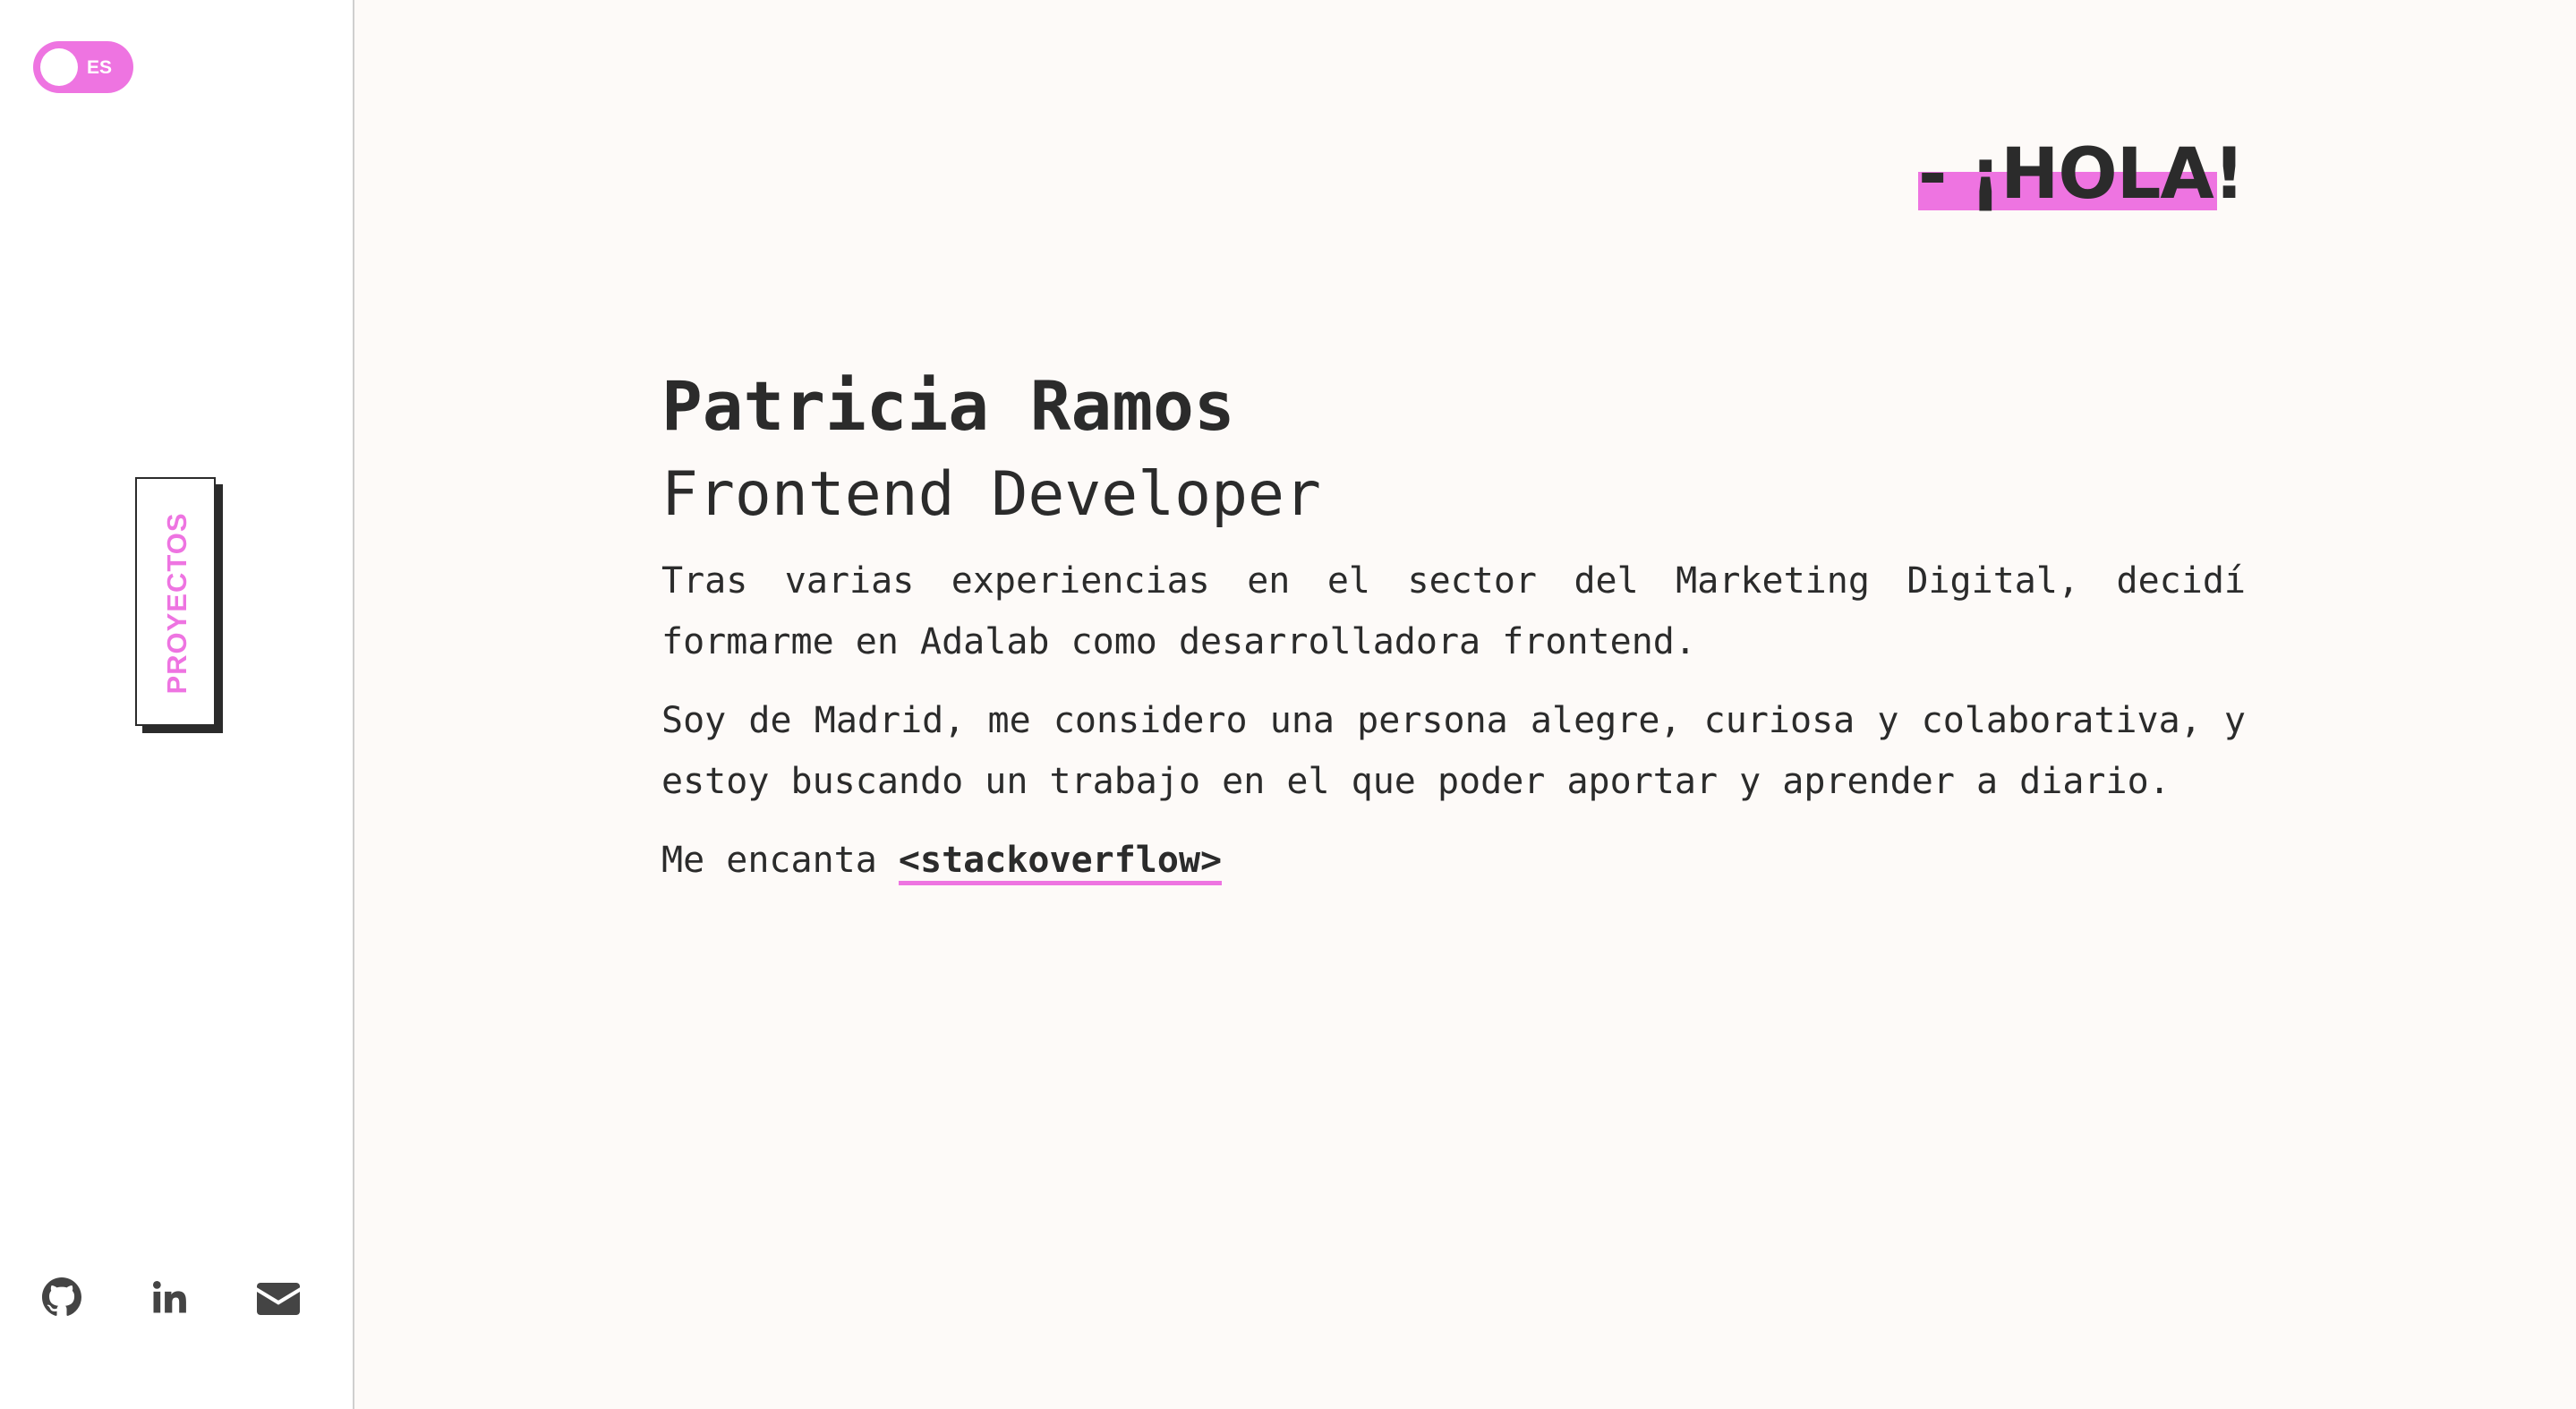 The height and width of the screenshot is (1409, 2576). I want to click on toggle-knob, so click(59, 67).